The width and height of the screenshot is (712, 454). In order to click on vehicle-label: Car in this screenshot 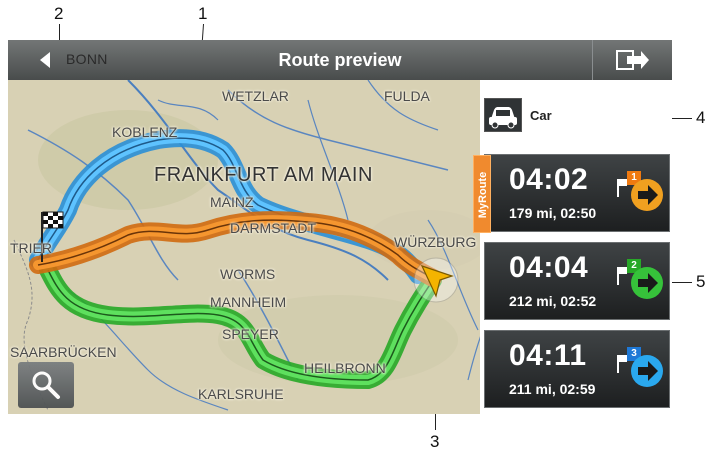, I will do `click(541, 115)`.